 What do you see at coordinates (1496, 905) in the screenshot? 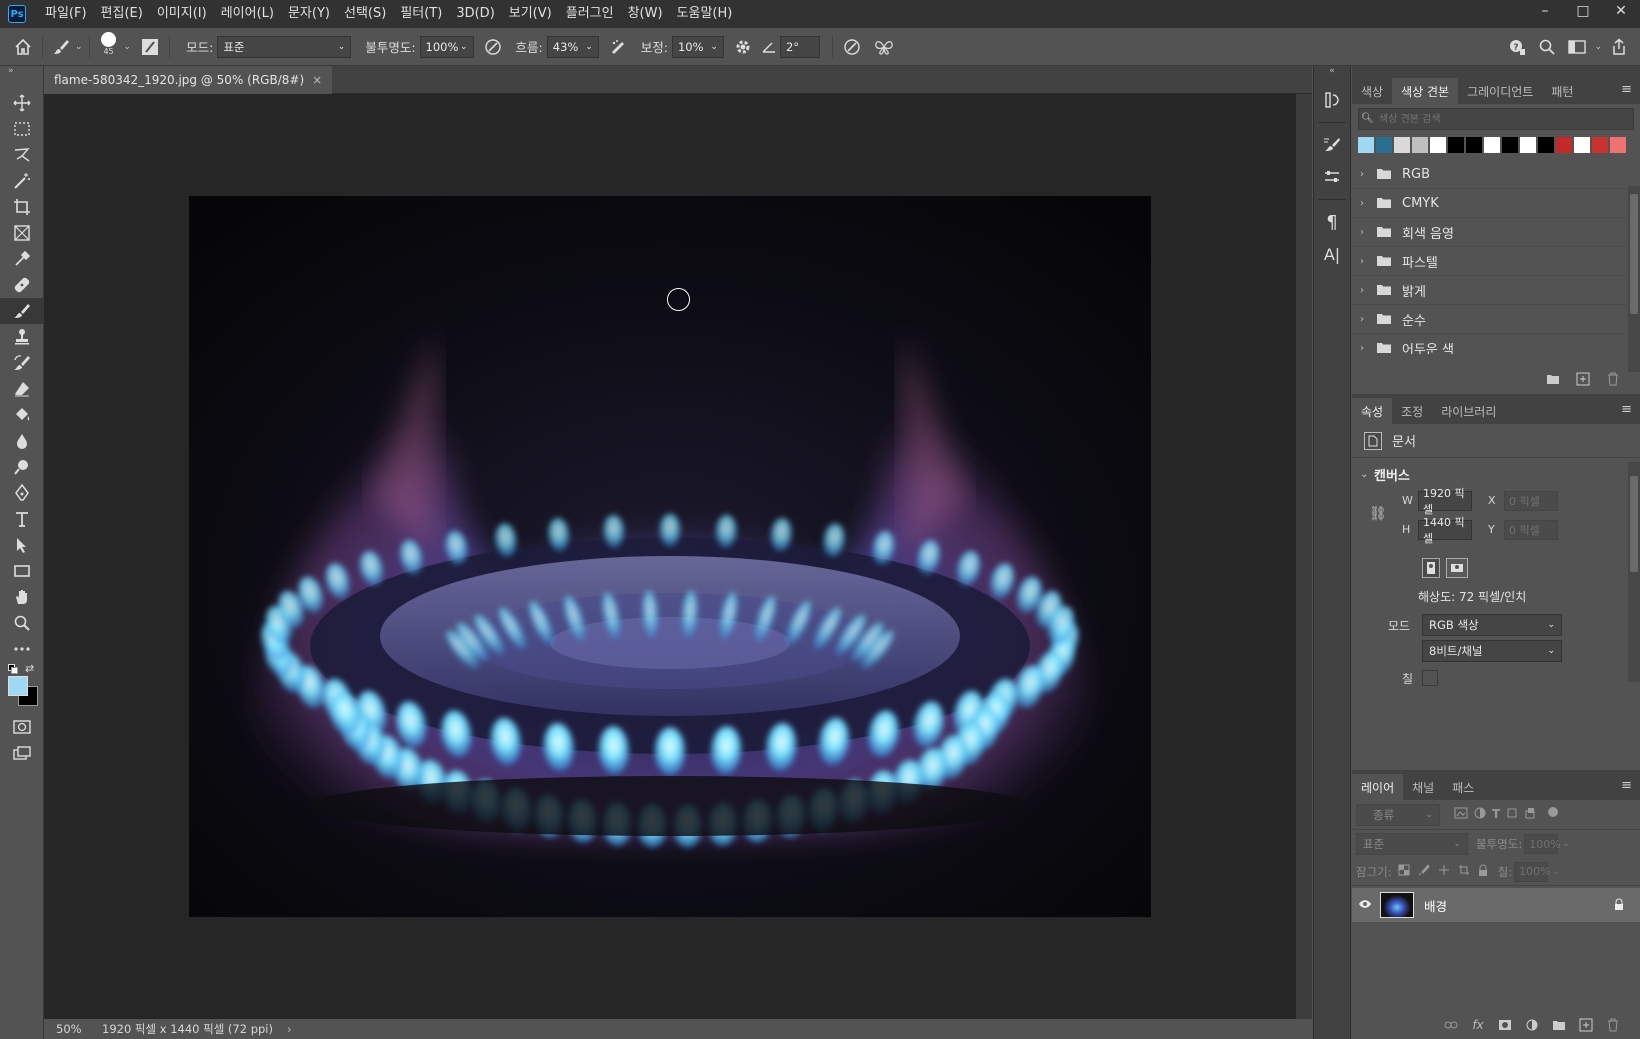
I see `layer-row: 배경` at bounding box center [1496, 905].